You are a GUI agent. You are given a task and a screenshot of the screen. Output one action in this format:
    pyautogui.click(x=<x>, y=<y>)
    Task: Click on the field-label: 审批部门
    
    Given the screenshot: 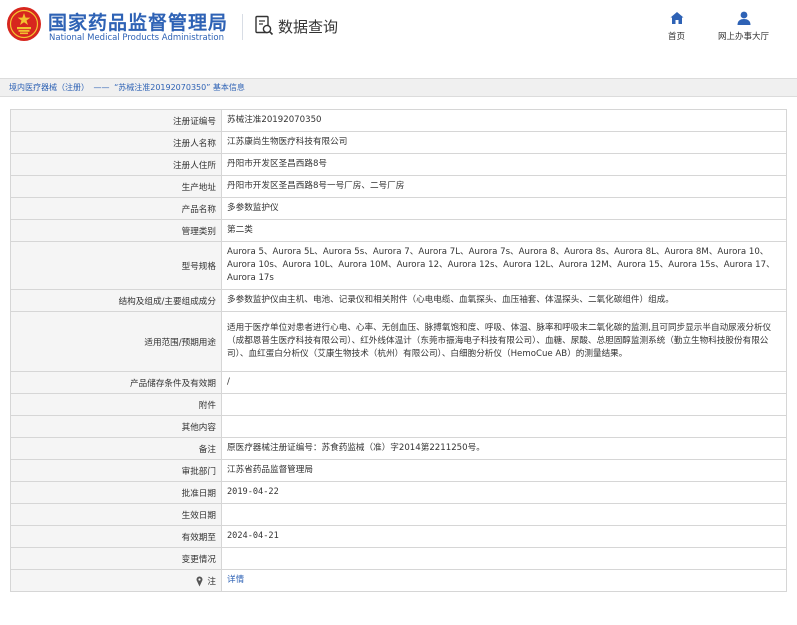 What is the action you would take?
    pyautogui.click(x=116, y=470)
    